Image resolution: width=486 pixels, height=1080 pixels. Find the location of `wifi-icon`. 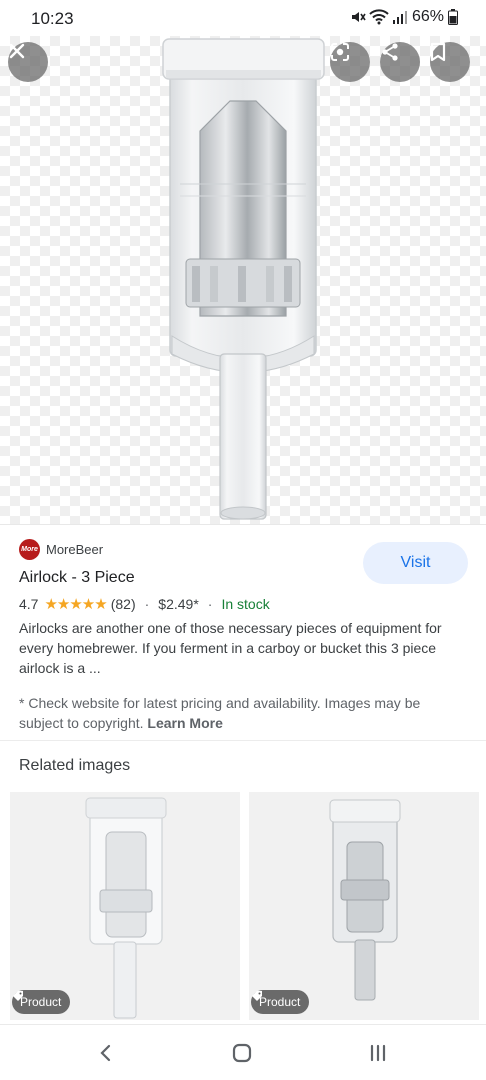

wifi-icon is located at coordinates (379, 17).